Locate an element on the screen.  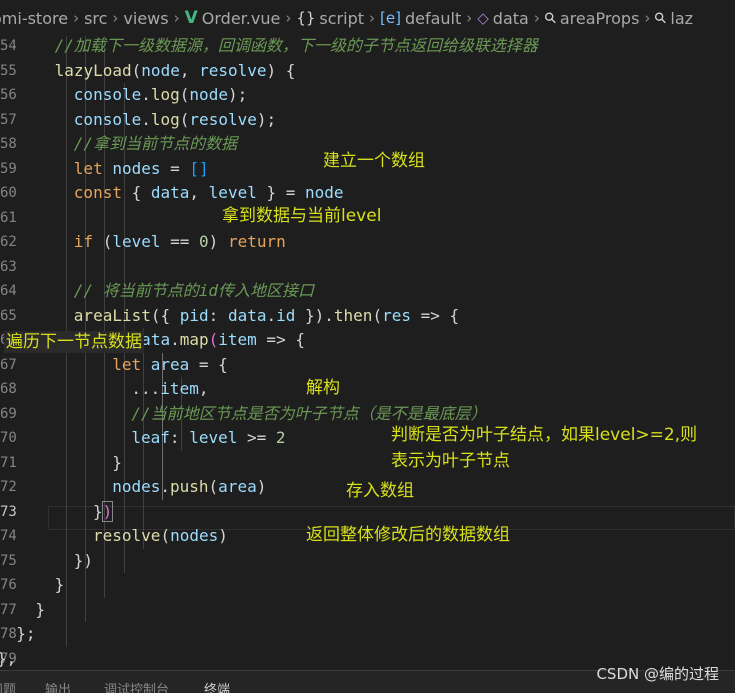
annotation-create-array: 建立一个数组 is located at coordinates (374, 161).